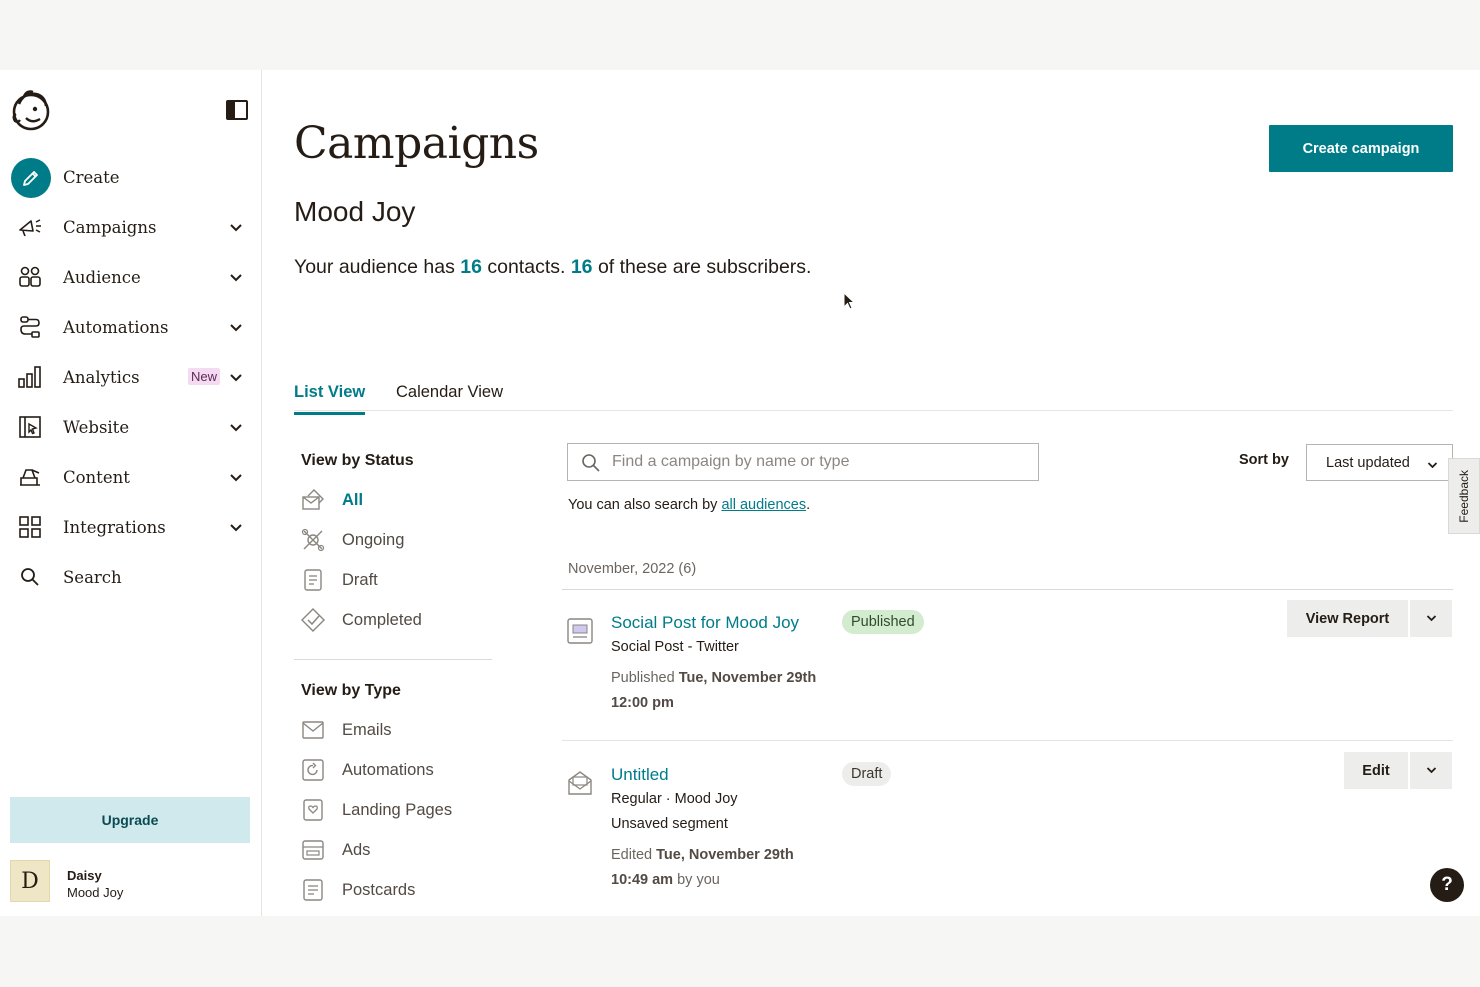  I want to click on tab-list-view: List View, so click(330, 399).